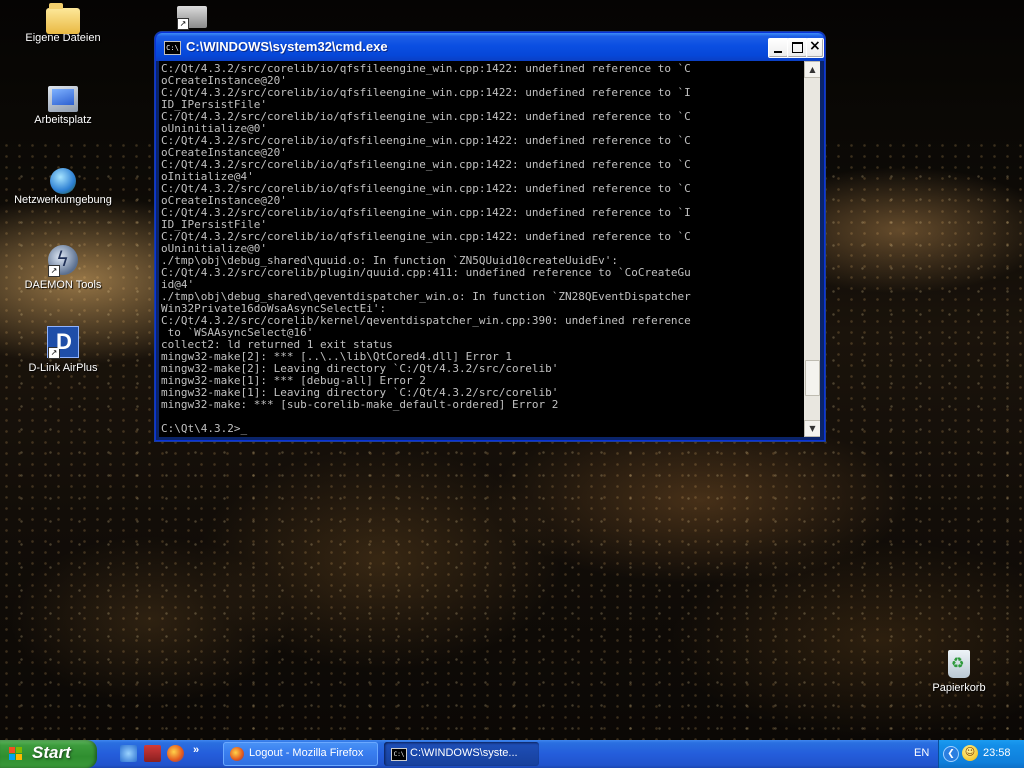 The image size is (1024, 768). Describe the element at coordinates (812, 428) in the screenshot. I see `scroll-down-button: ▼` at that location.